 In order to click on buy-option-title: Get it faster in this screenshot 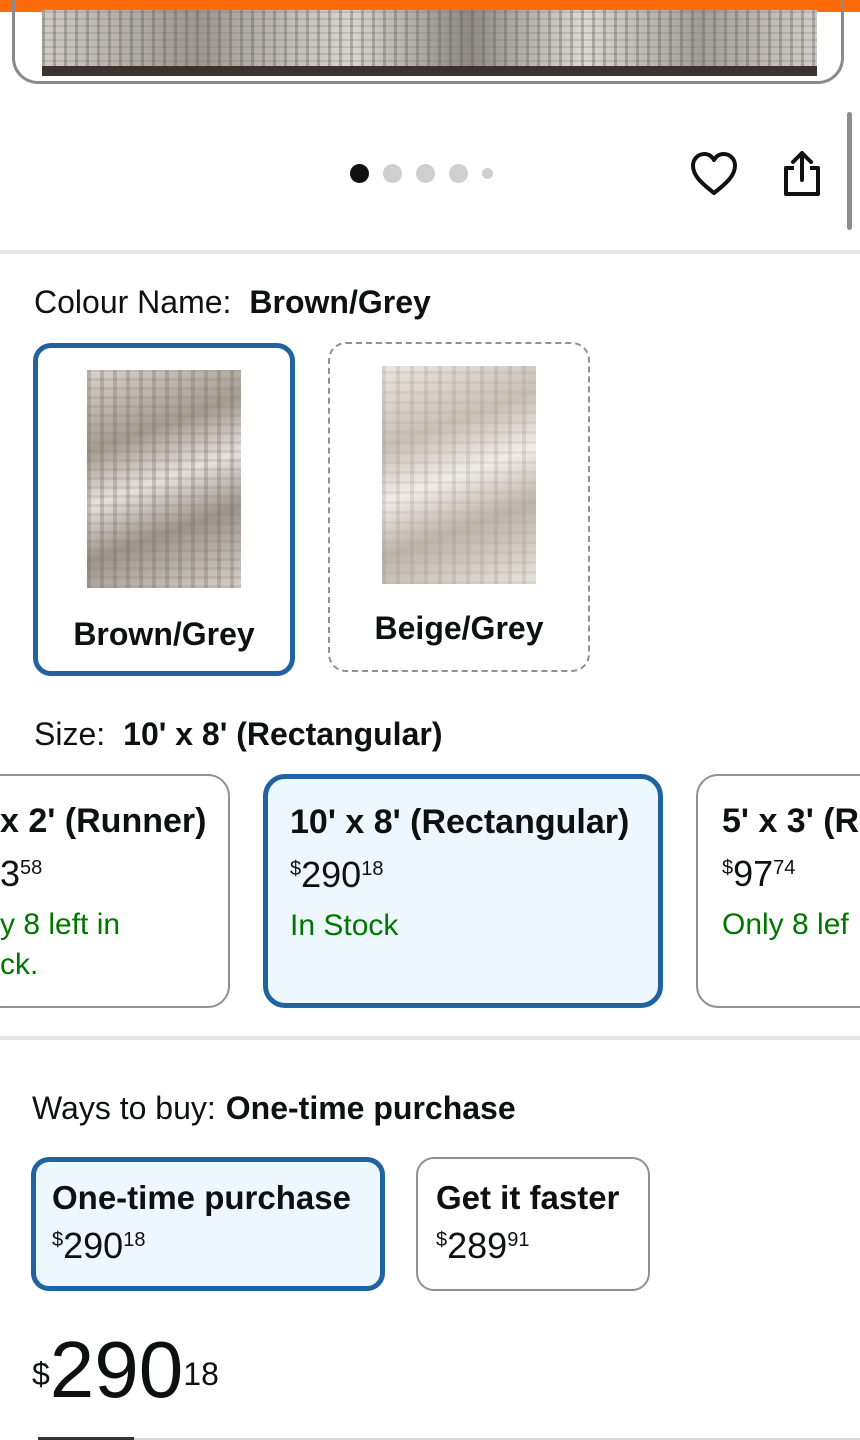, I will do `click(528, 1197)`.